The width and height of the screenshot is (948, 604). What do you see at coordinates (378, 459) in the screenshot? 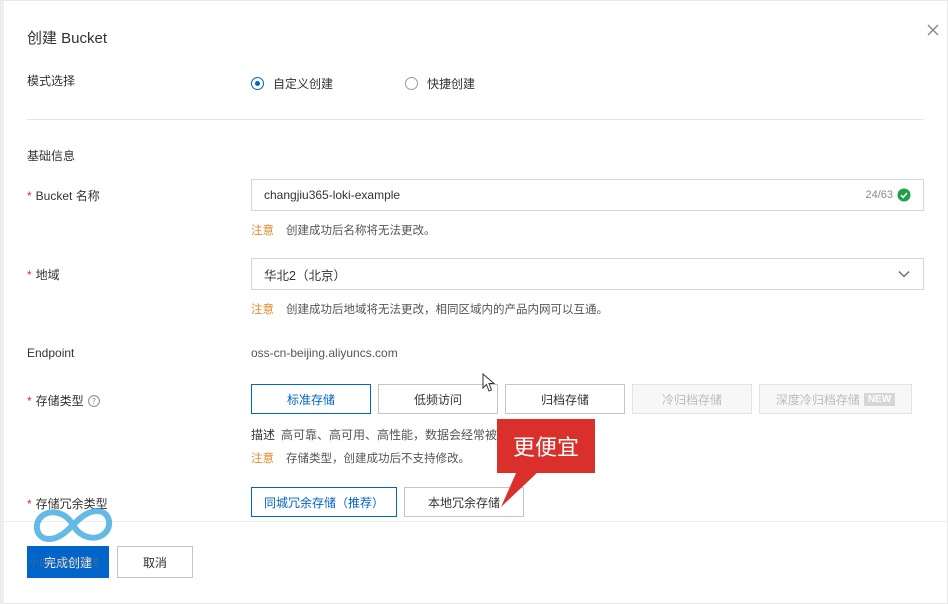
I see `note-text: 存储类型，创建成功后不支持修改。` at bounding box center [378, 459].